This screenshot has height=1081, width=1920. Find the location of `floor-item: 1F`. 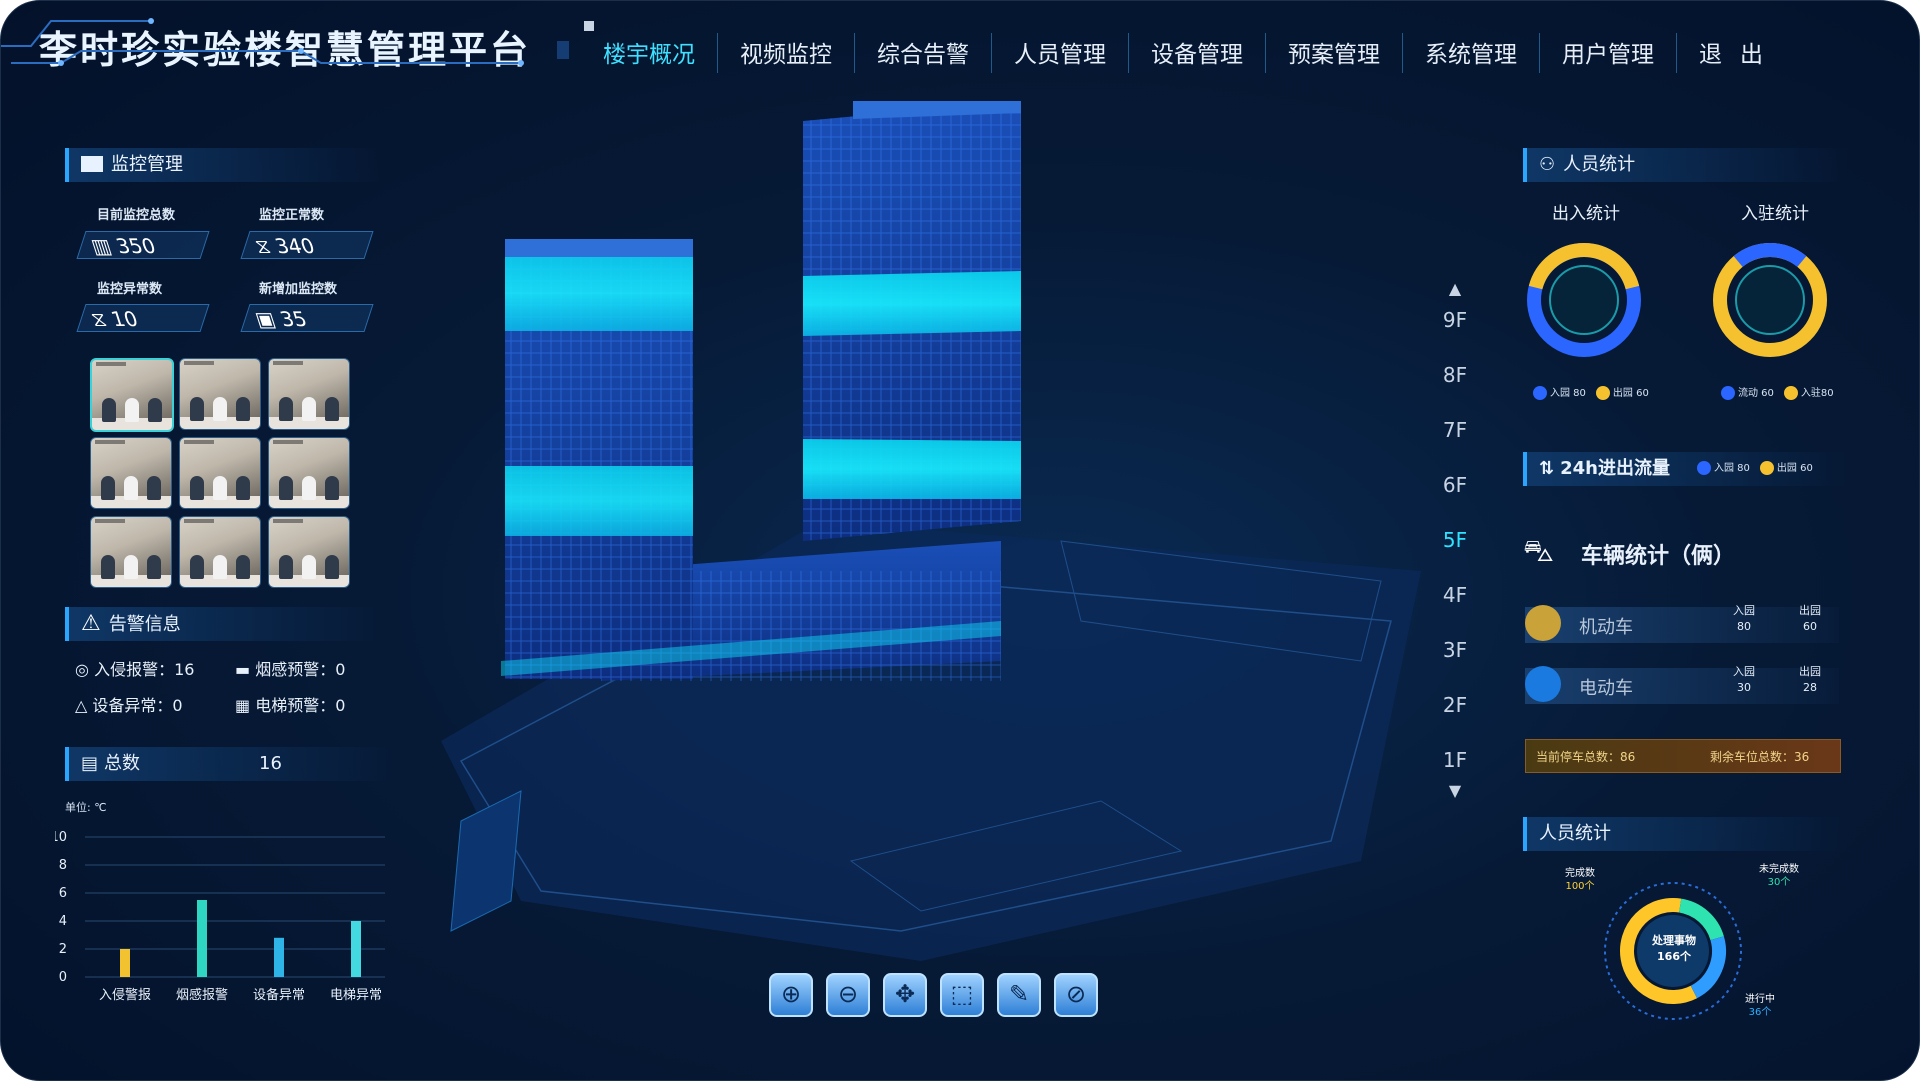

floor-item: 1F is located at coordinates (1455, 760).